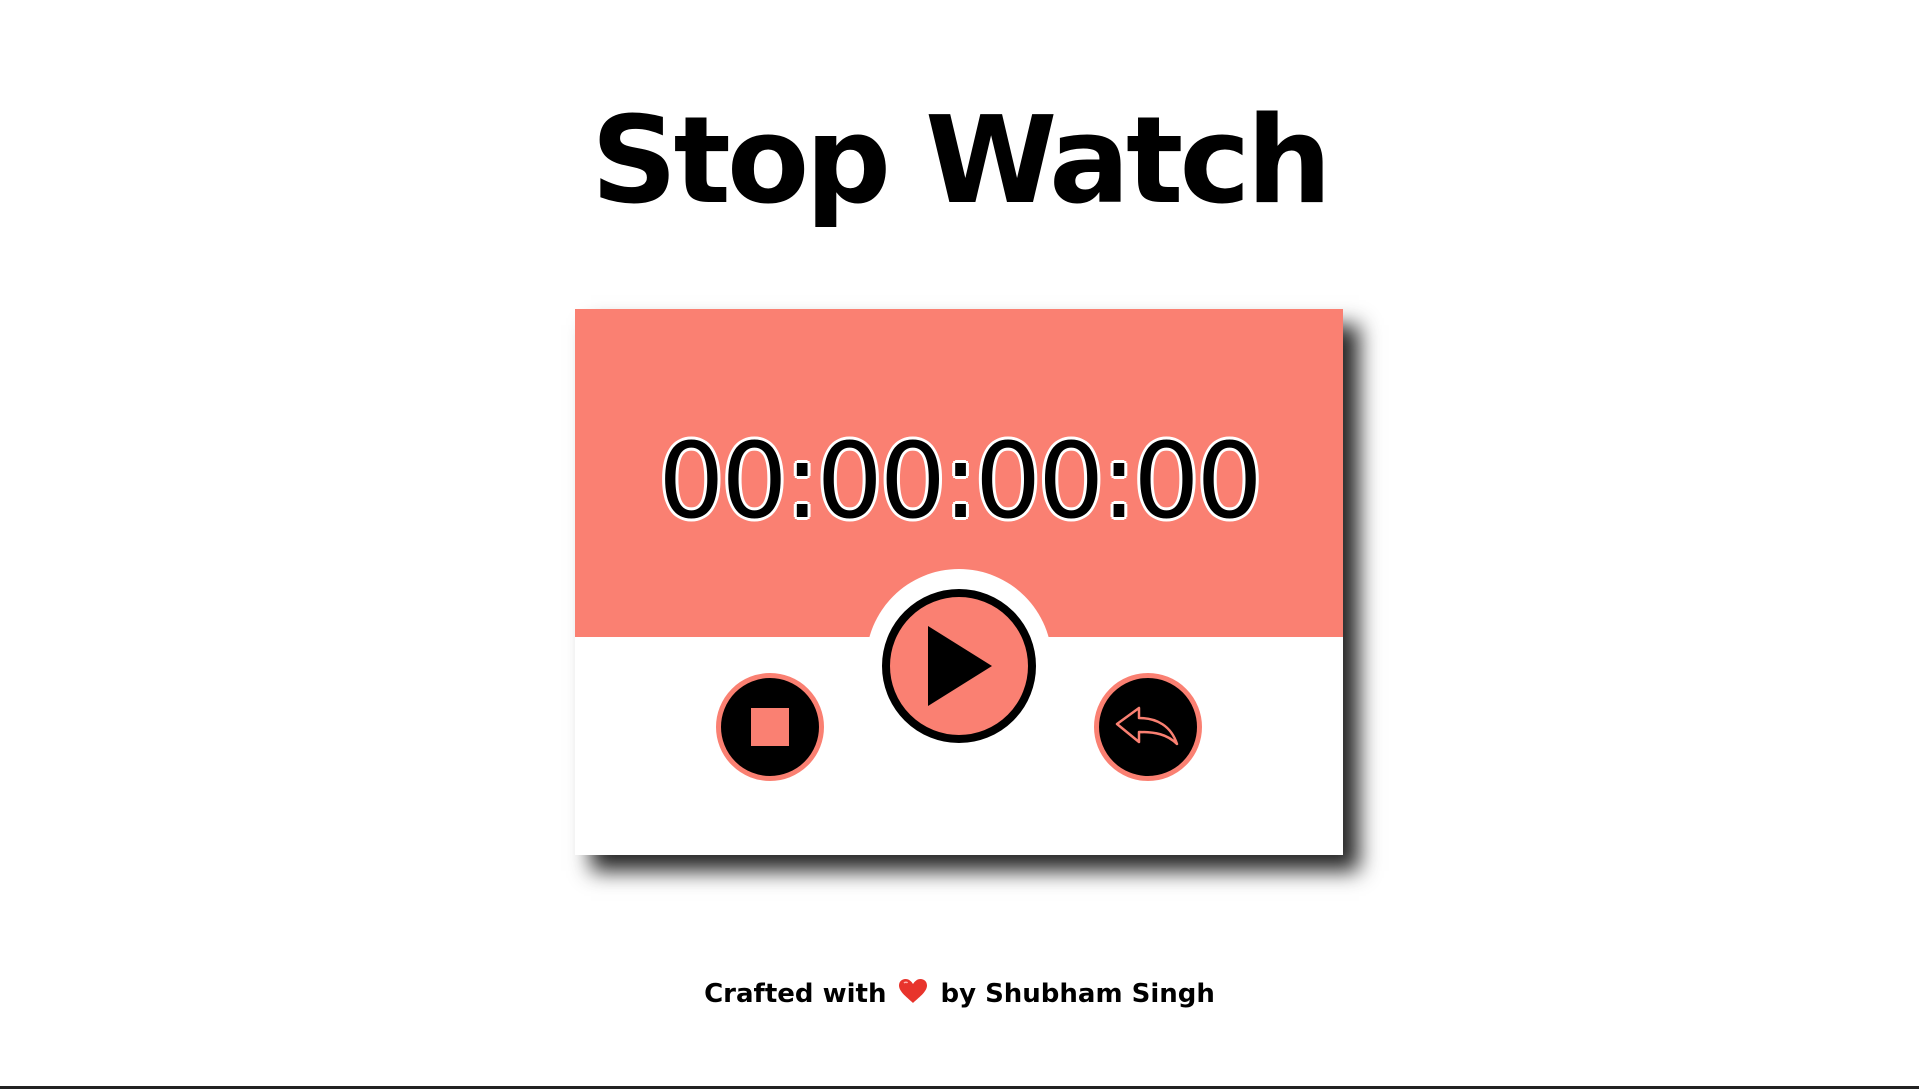 This screenshot has width=1919, height=1089. What do you see at coordinates (913, 994) in the screenshot?
I see `heart-icon` at bounding box center [913, 994].